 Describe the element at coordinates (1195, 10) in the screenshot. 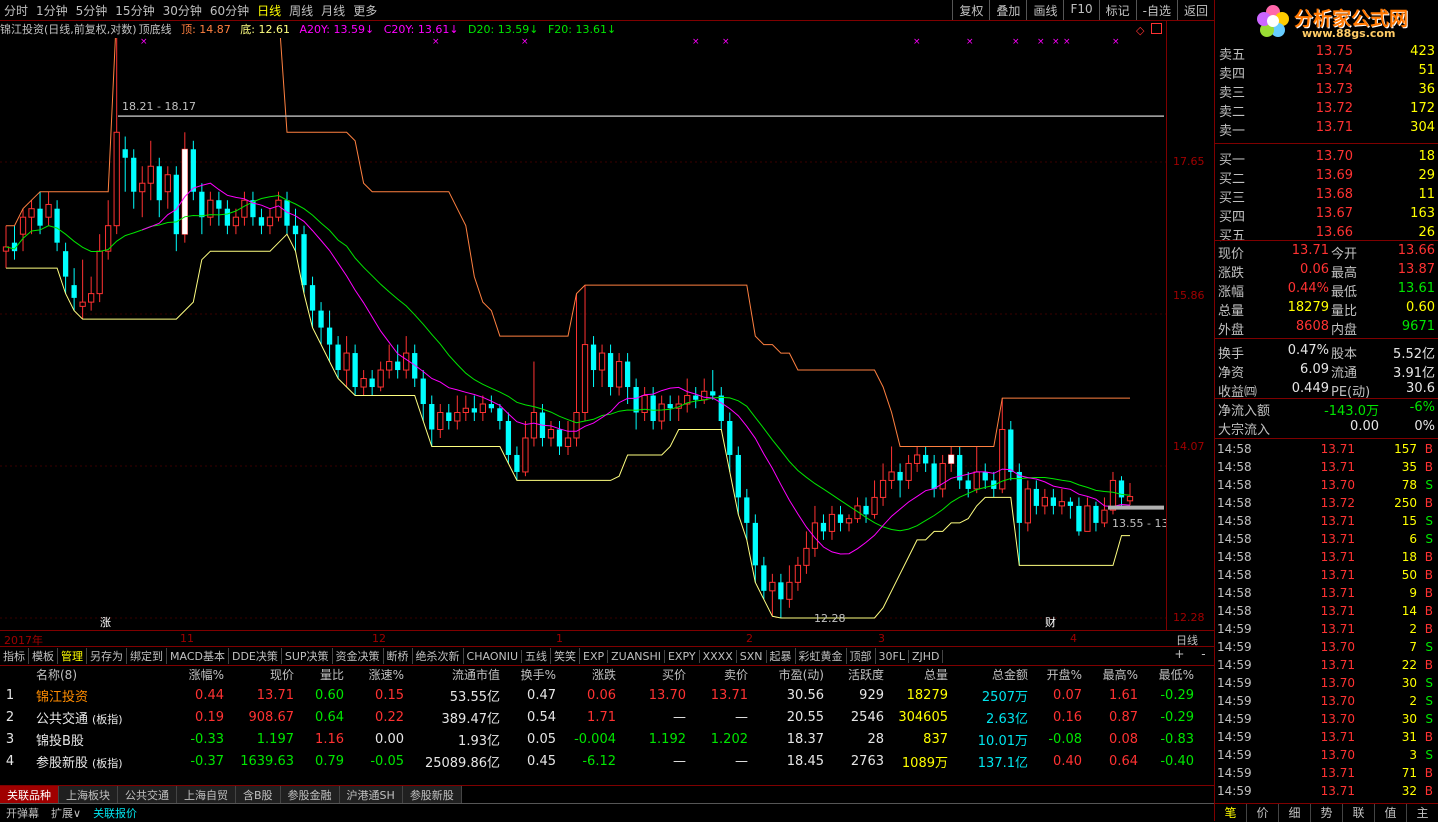

I see `toolbar-button-6: 返回` at that location.